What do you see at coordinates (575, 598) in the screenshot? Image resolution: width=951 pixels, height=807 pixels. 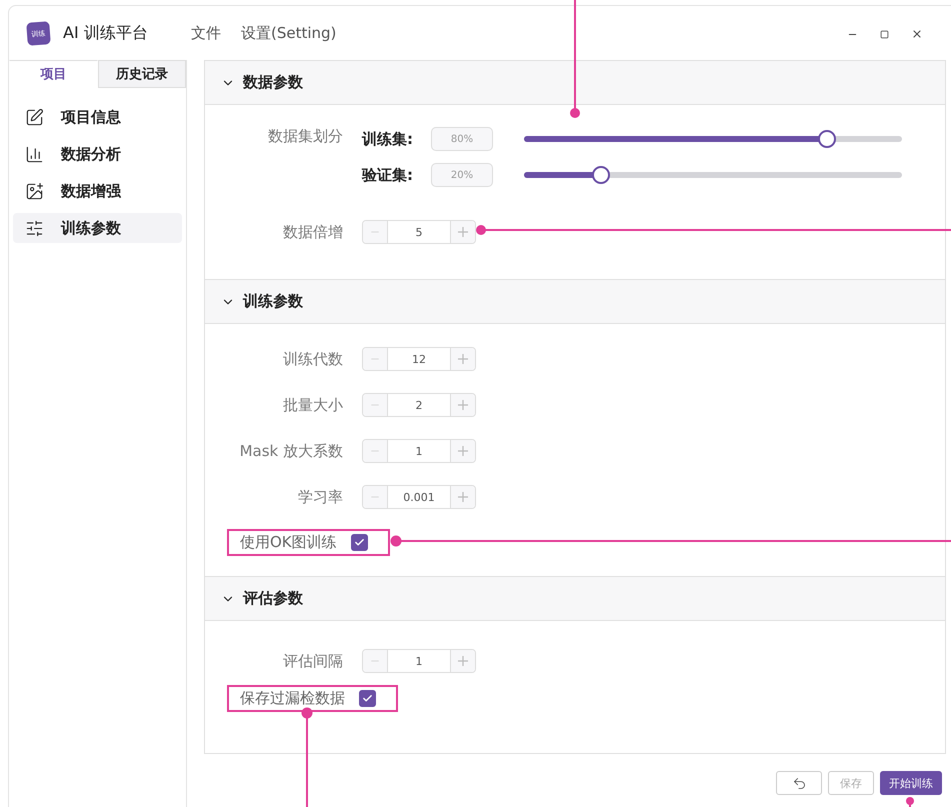 I see `section-header: 评估参数` at bounding box center [575, 598].